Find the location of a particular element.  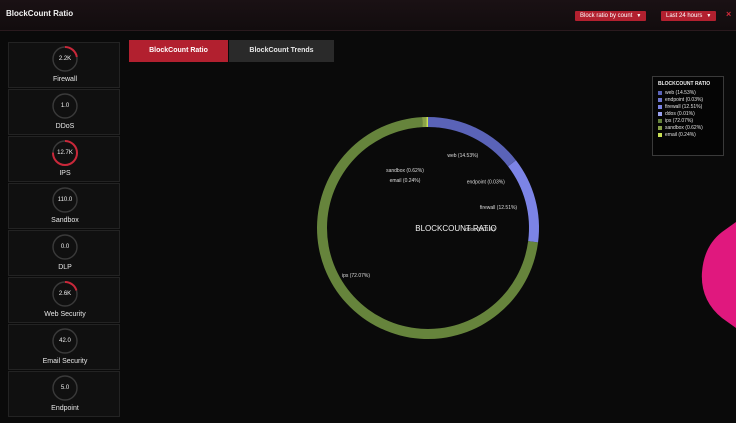

slice-label-ips: ips (72.07%) is located at coordinates (356, 276).